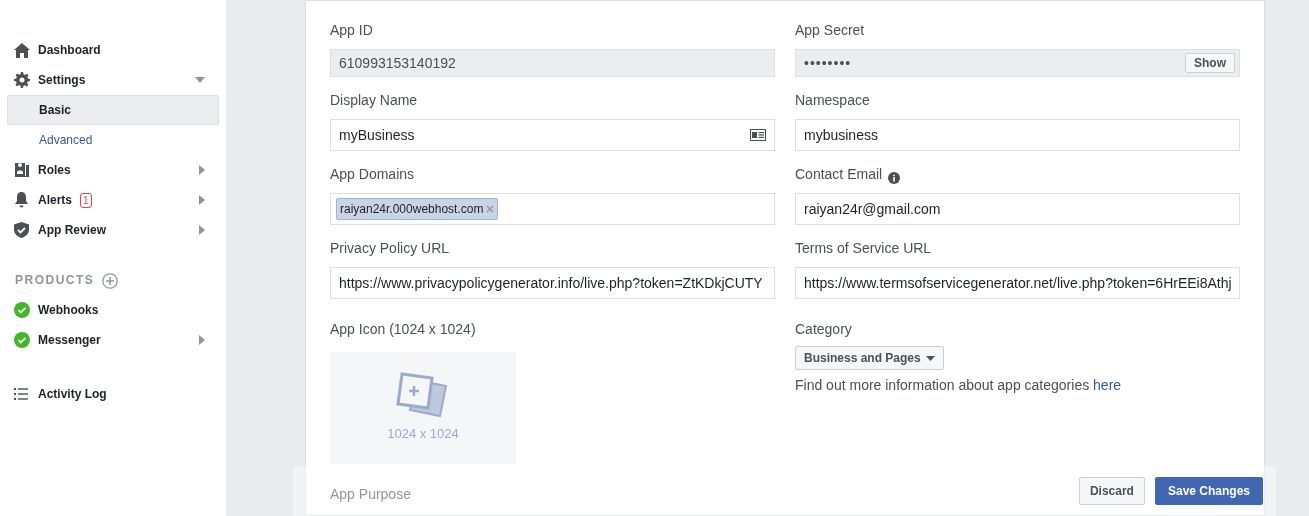 This screenshot has height=516, width=1309. Describe the element at coordinates (959, 385) in the screenshot. I see `category-help-text: Find out more information about app categories here` at that location.